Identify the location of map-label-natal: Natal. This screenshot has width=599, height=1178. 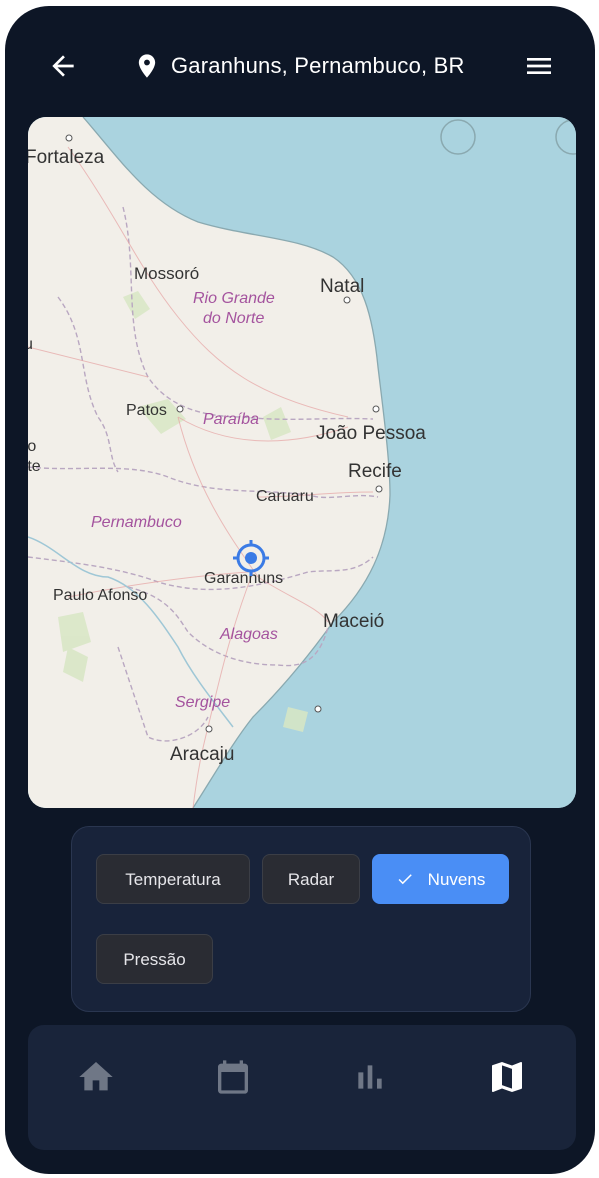
(342, 286).